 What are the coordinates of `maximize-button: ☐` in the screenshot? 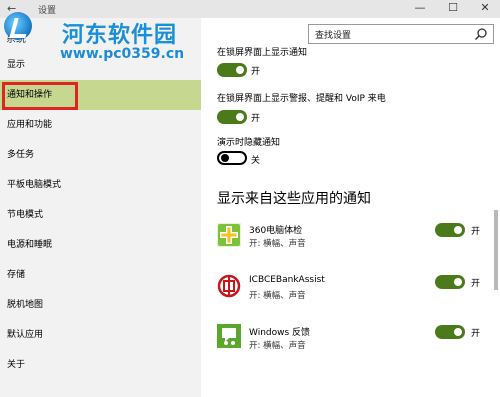 It's located at (453, 7).